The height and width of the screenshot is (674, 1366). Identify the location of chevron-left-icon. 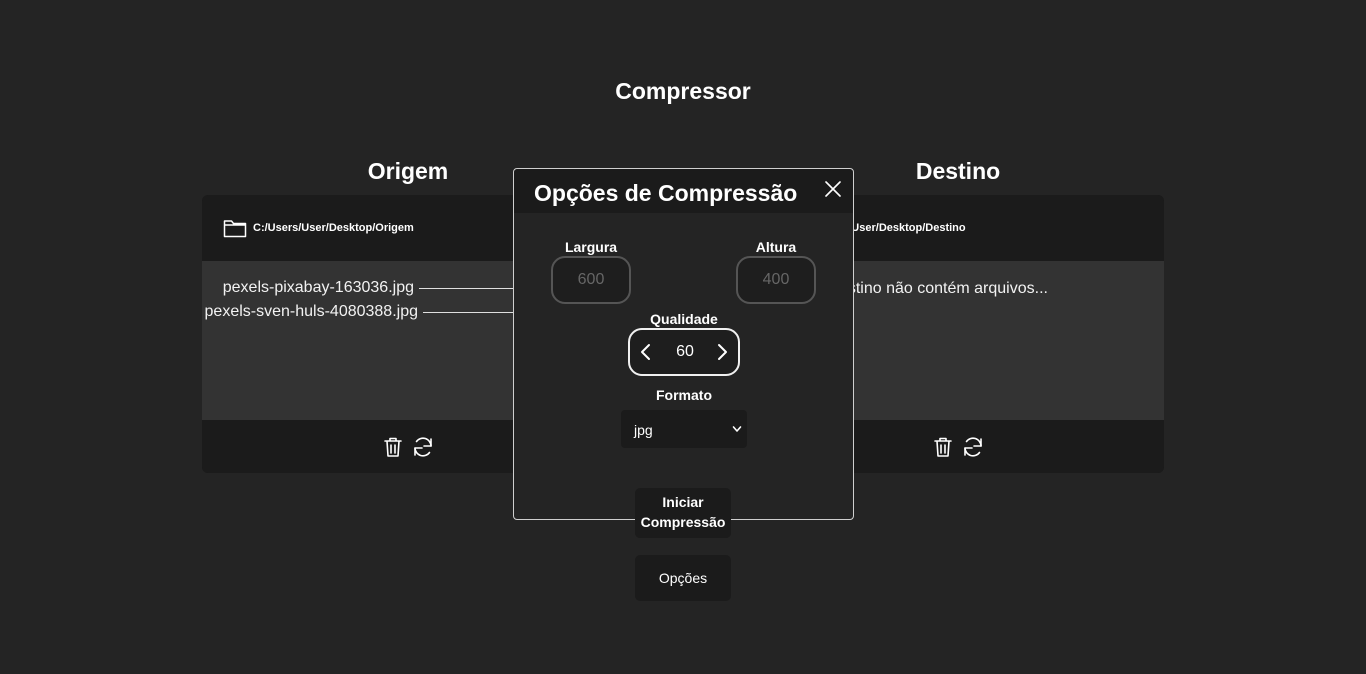
(646, 352).